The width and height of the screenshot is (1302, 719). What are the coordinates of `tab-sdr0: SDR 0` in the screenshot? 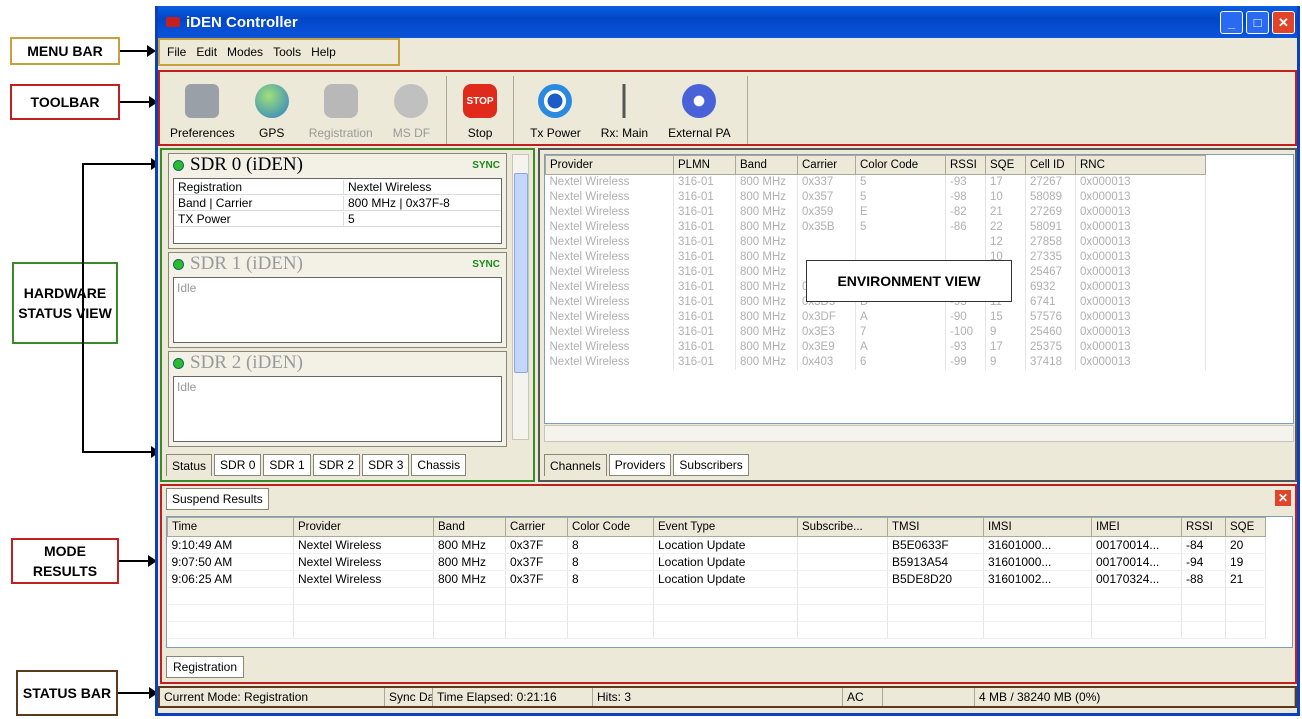 It's located at (238, 465).